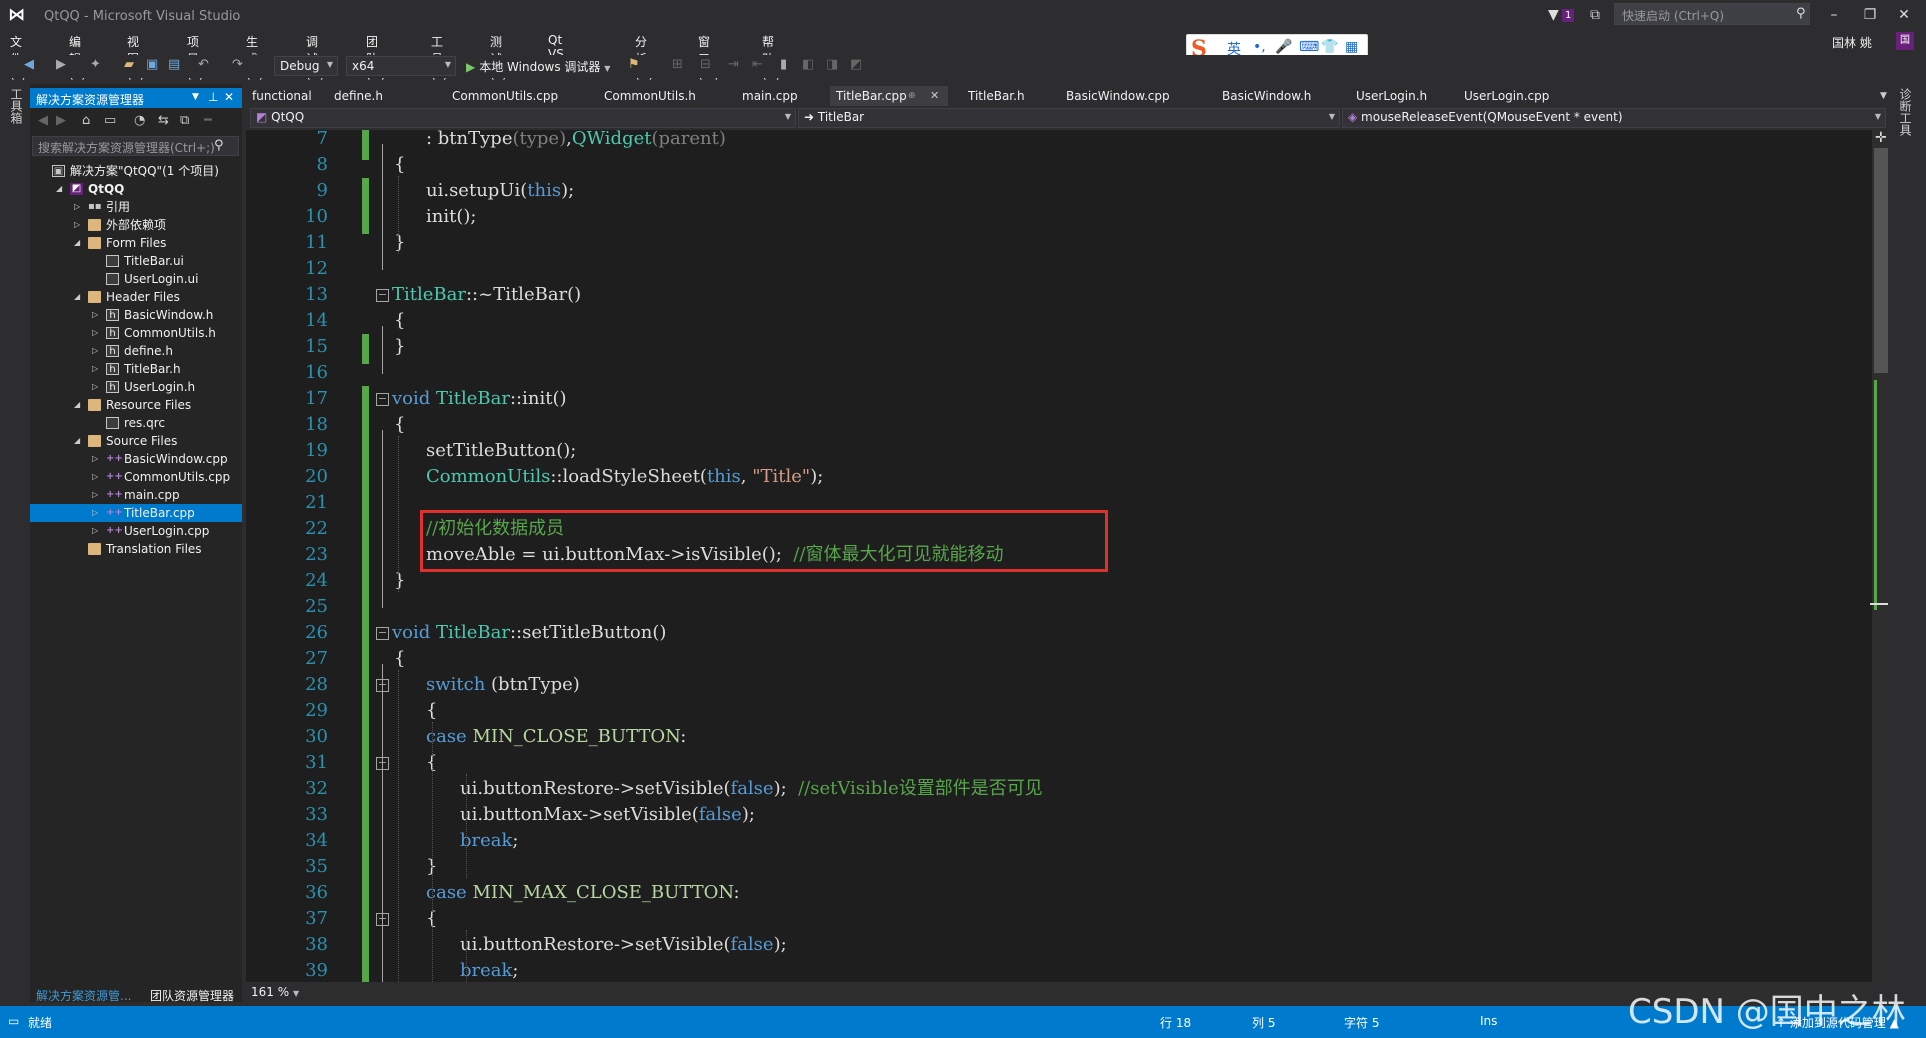  Describe the element at coordinates (1595, 15) in the screenshot. I see `notifications-icon: ⧉` at that location.